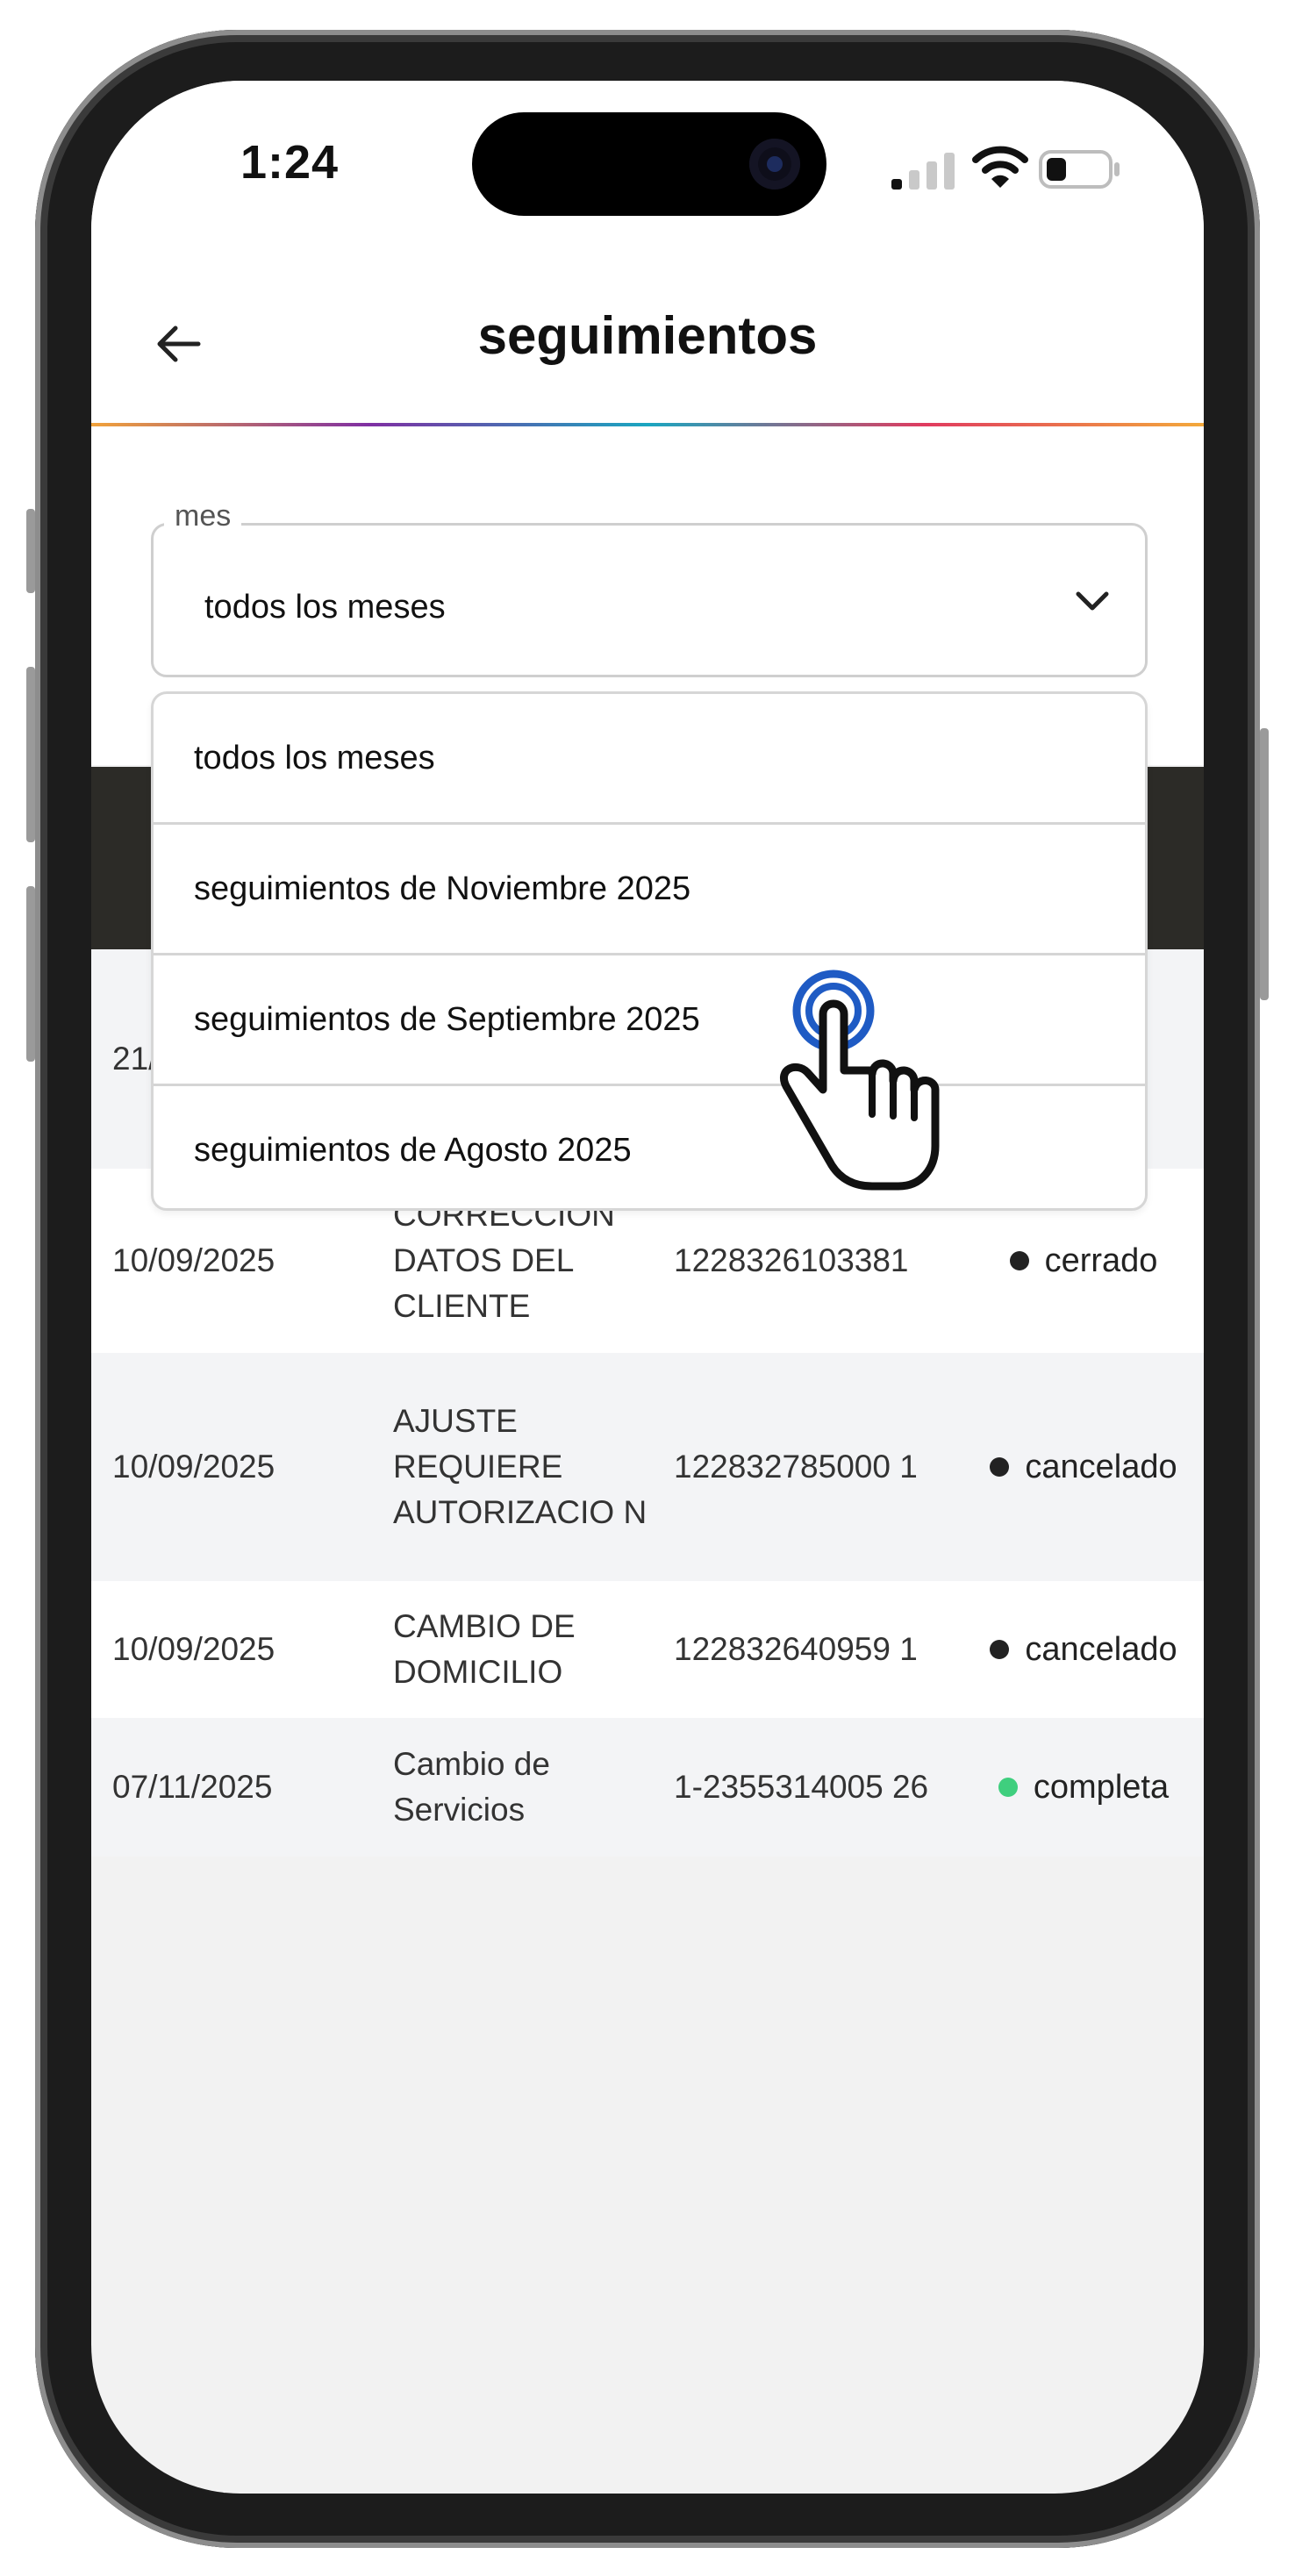 This screenshot has height=2576, width=1295. I want to click on row-id: 122832785000 1, so click(796, 1467).